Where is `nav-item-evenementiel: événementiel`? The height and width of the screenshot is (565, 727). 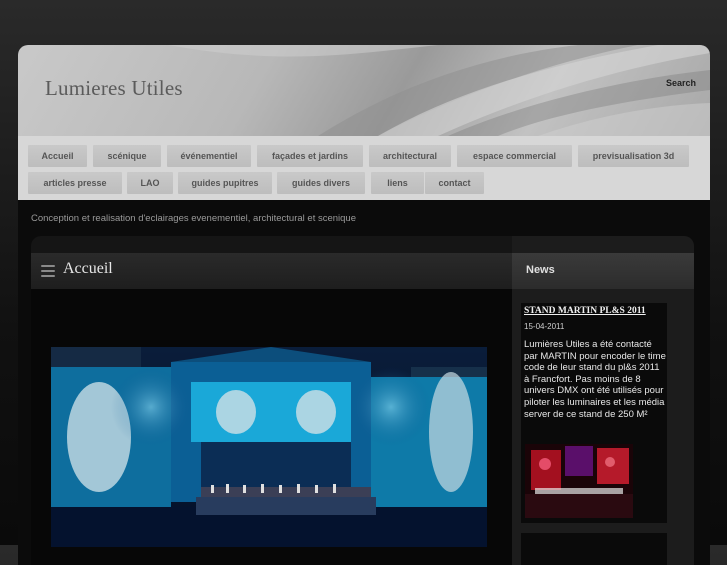
nav-item-evenementiel: événementiel is located at coordinates (209, 156).